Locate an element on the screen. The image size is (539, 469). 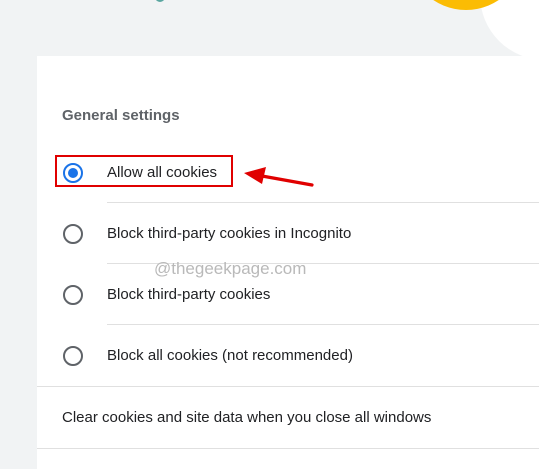
section-title: General settings is located at coordinates (121, 115).